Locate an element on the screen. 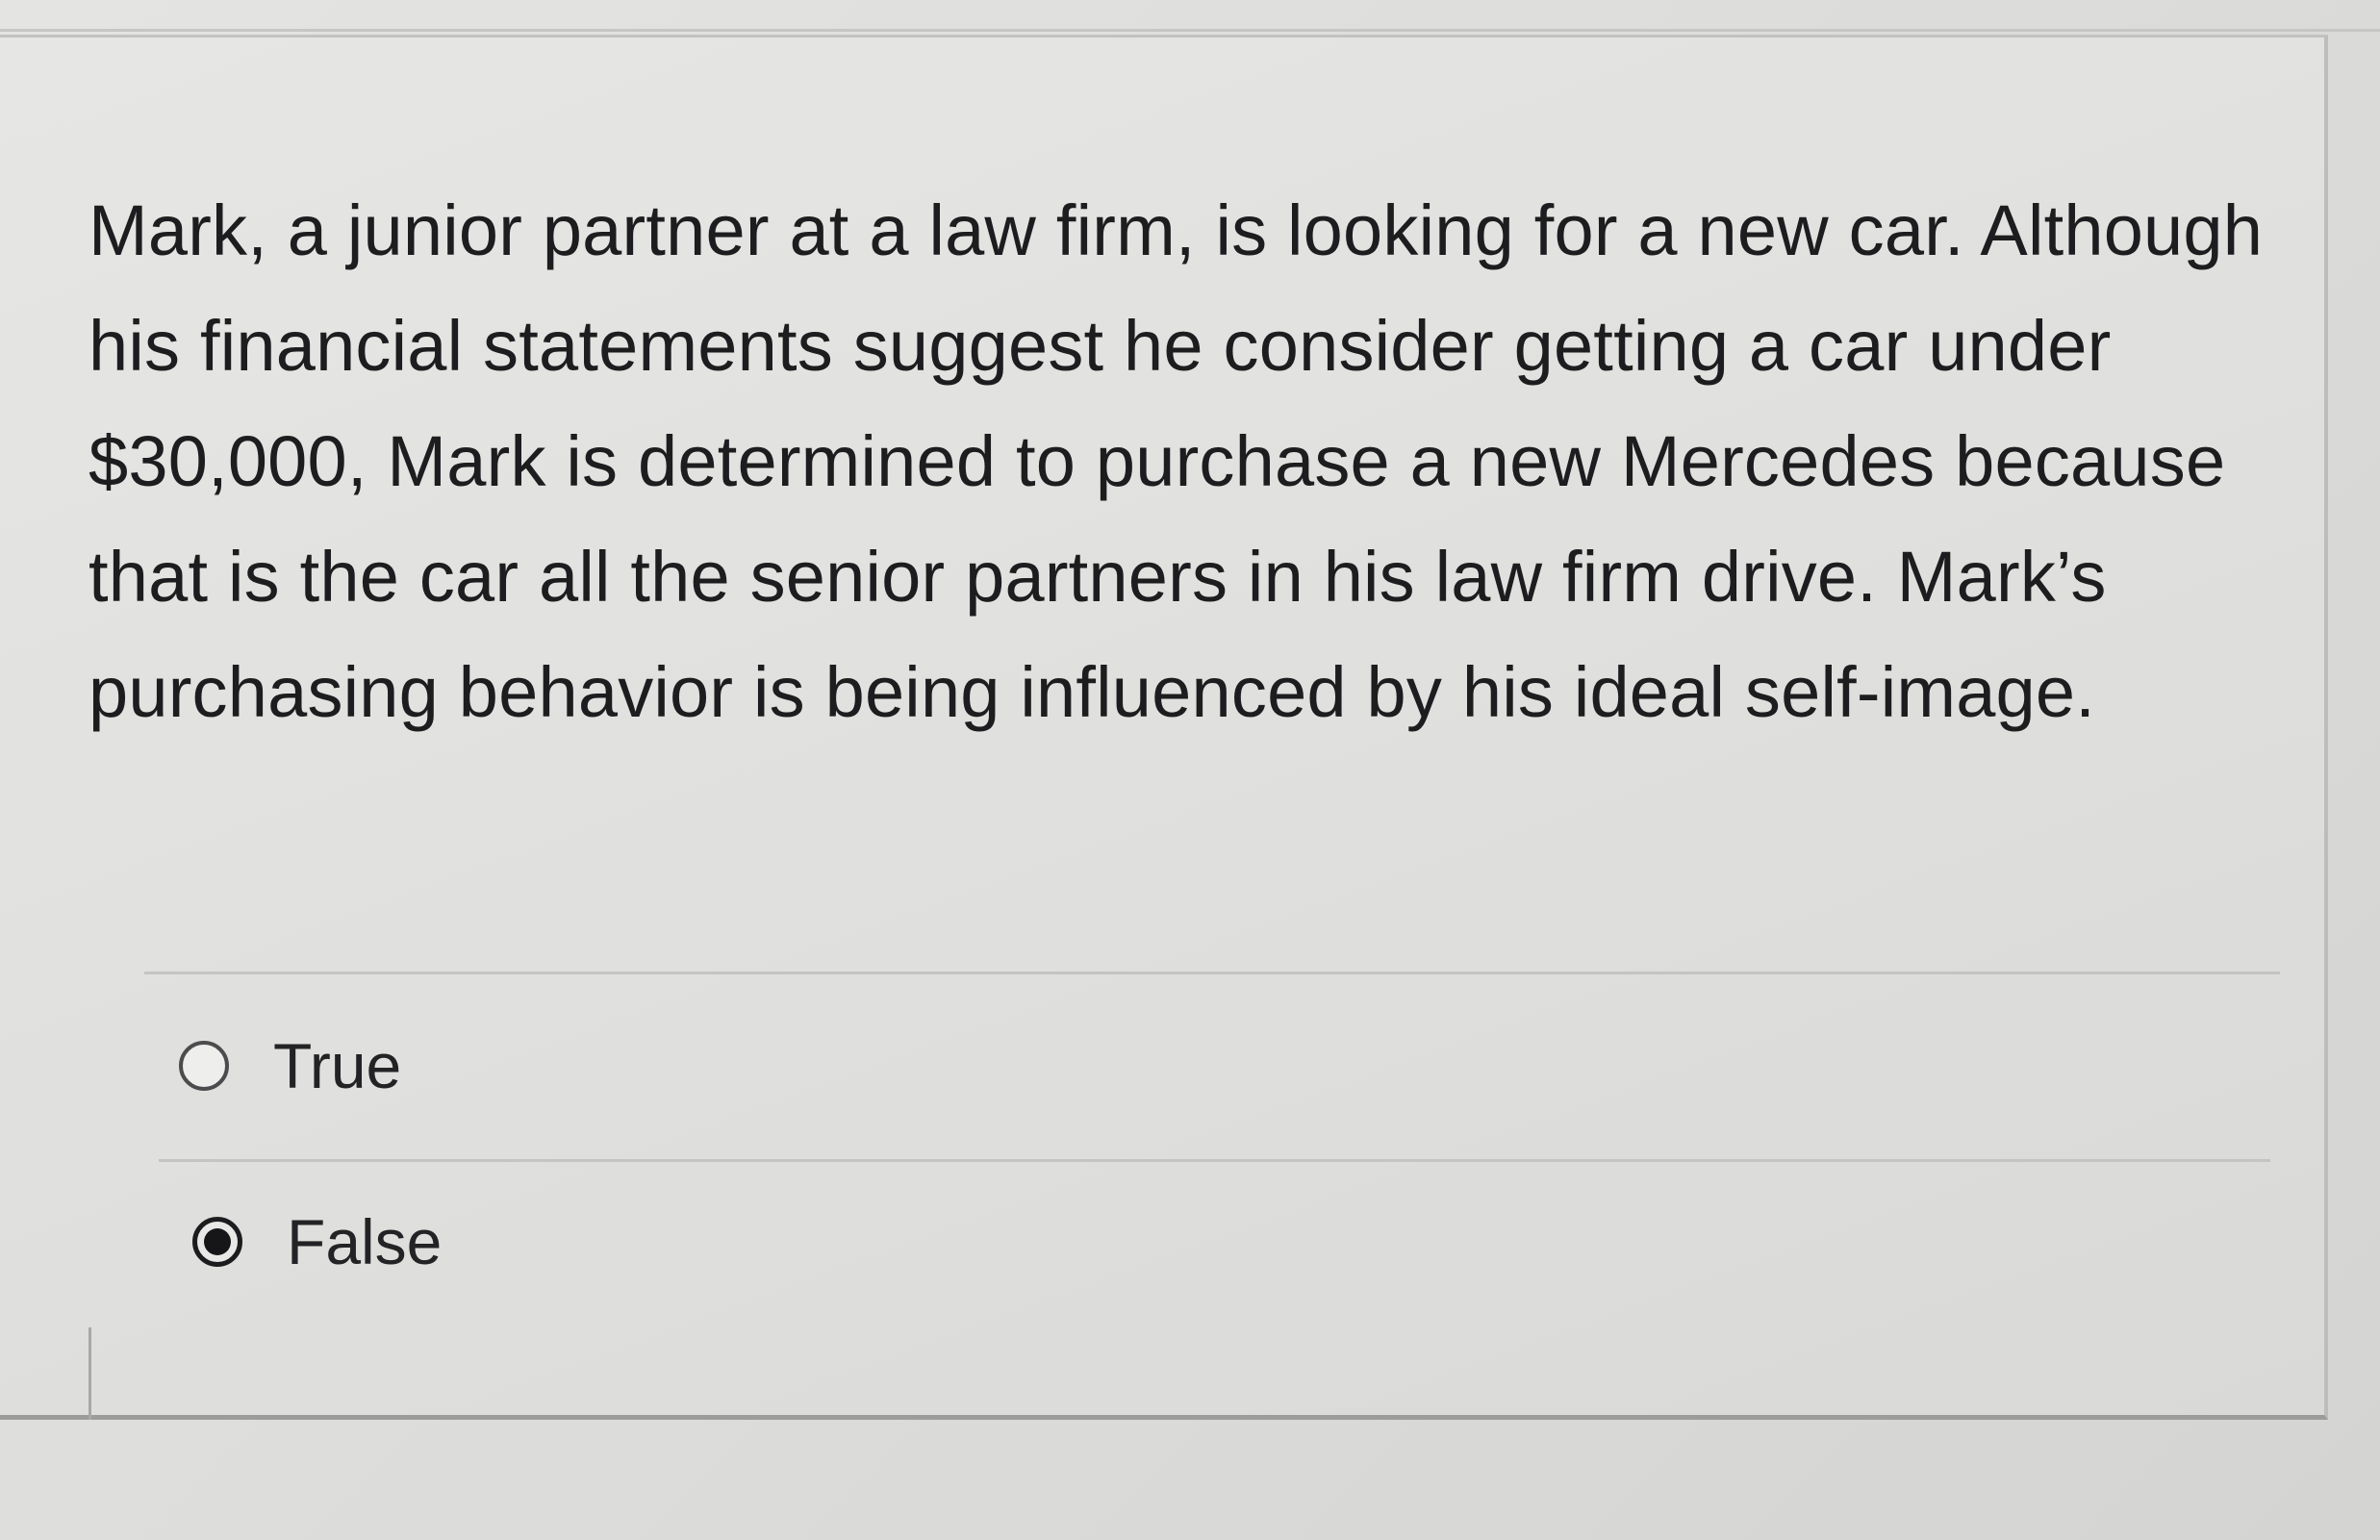 The height and width of the screenshot is (1540, 2380). radio-true is located at coordinates (204, 1066).